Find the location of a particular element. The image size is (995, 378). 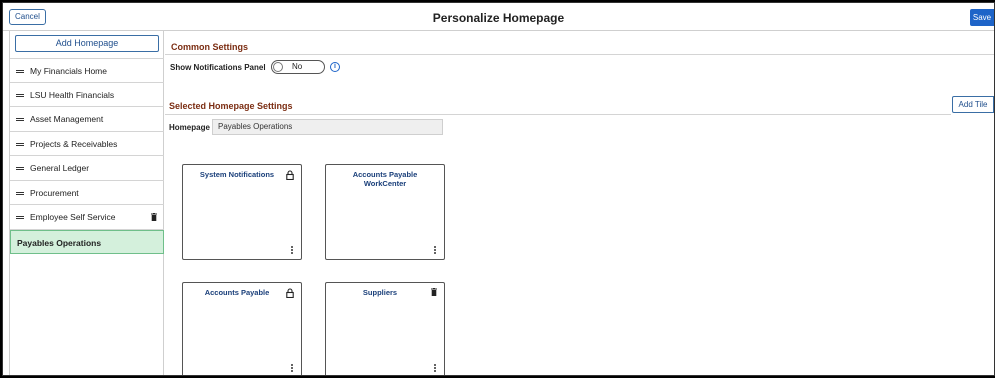

show-notifications-toggle: No is located at coordinates (298, 67).